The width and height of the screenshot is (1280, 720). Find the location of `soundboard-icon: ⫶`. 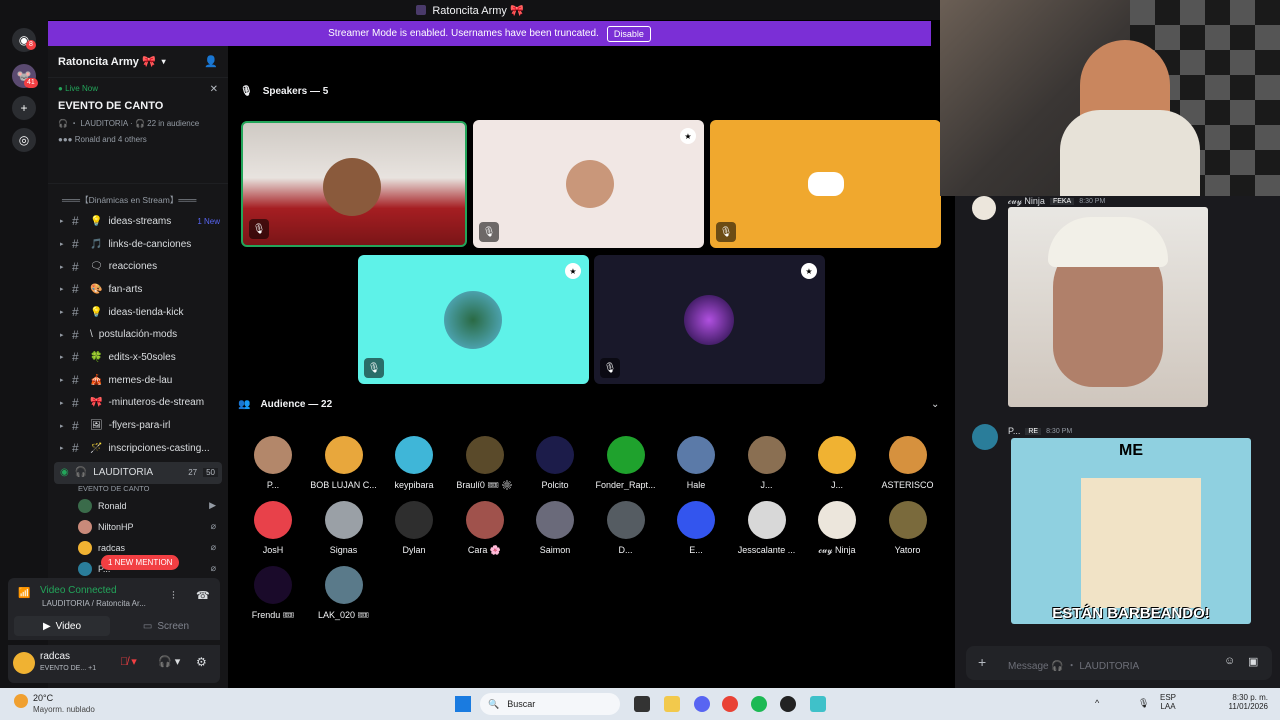

soundboard-icon: ⫶ is located at coordinates (173, 596).